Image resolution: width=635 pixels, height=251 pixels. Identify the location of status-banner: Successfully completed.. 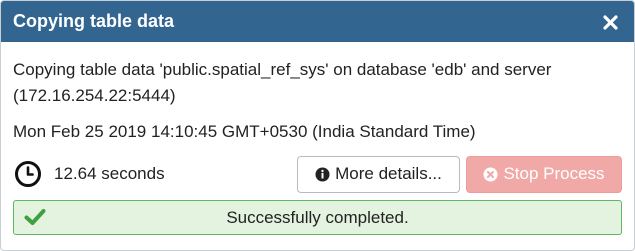
(317, 217).